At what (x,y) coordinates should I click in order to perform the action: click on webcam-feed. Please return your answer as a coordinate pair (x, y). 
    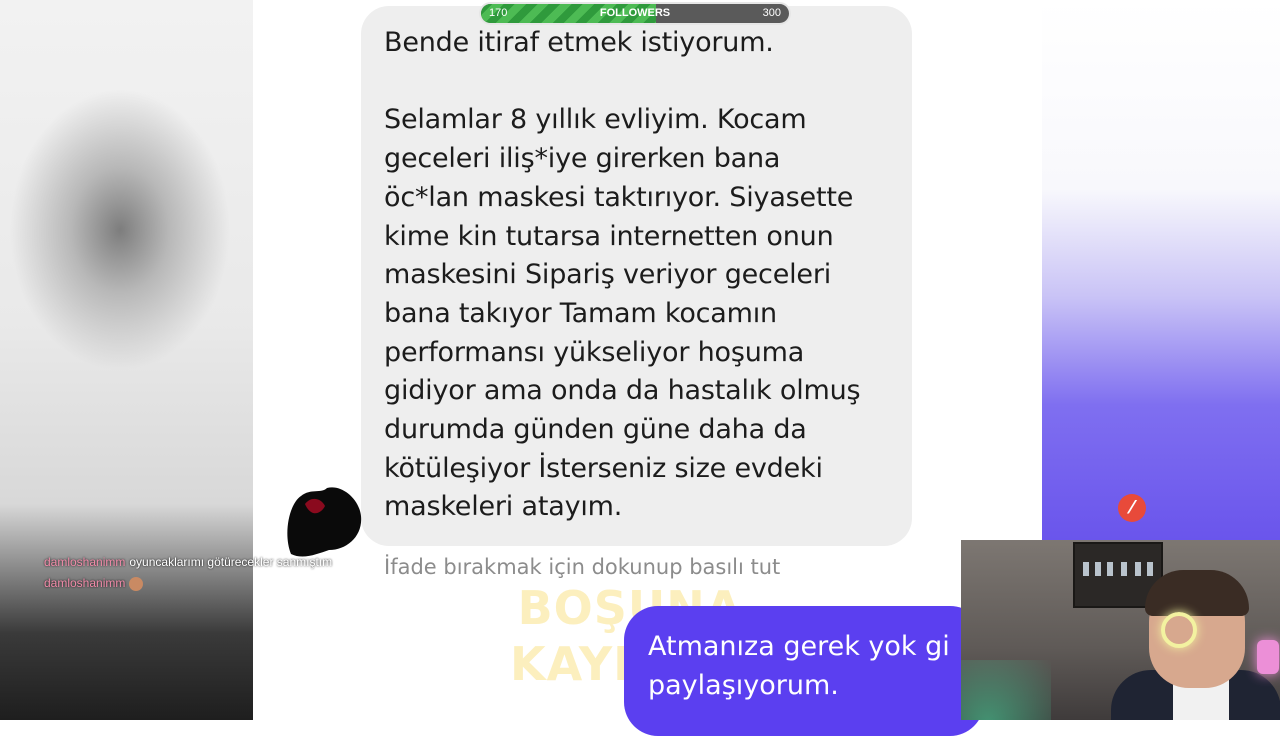
    Looking at the image, I should click on (1120, 630).